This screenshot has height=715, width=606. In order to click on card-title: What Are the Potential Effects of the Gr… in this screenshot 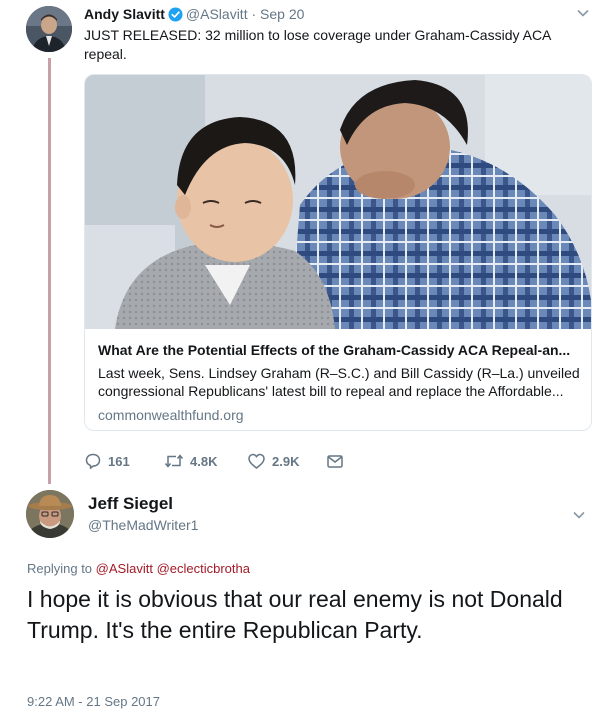, I will do `click(341, 350)`.